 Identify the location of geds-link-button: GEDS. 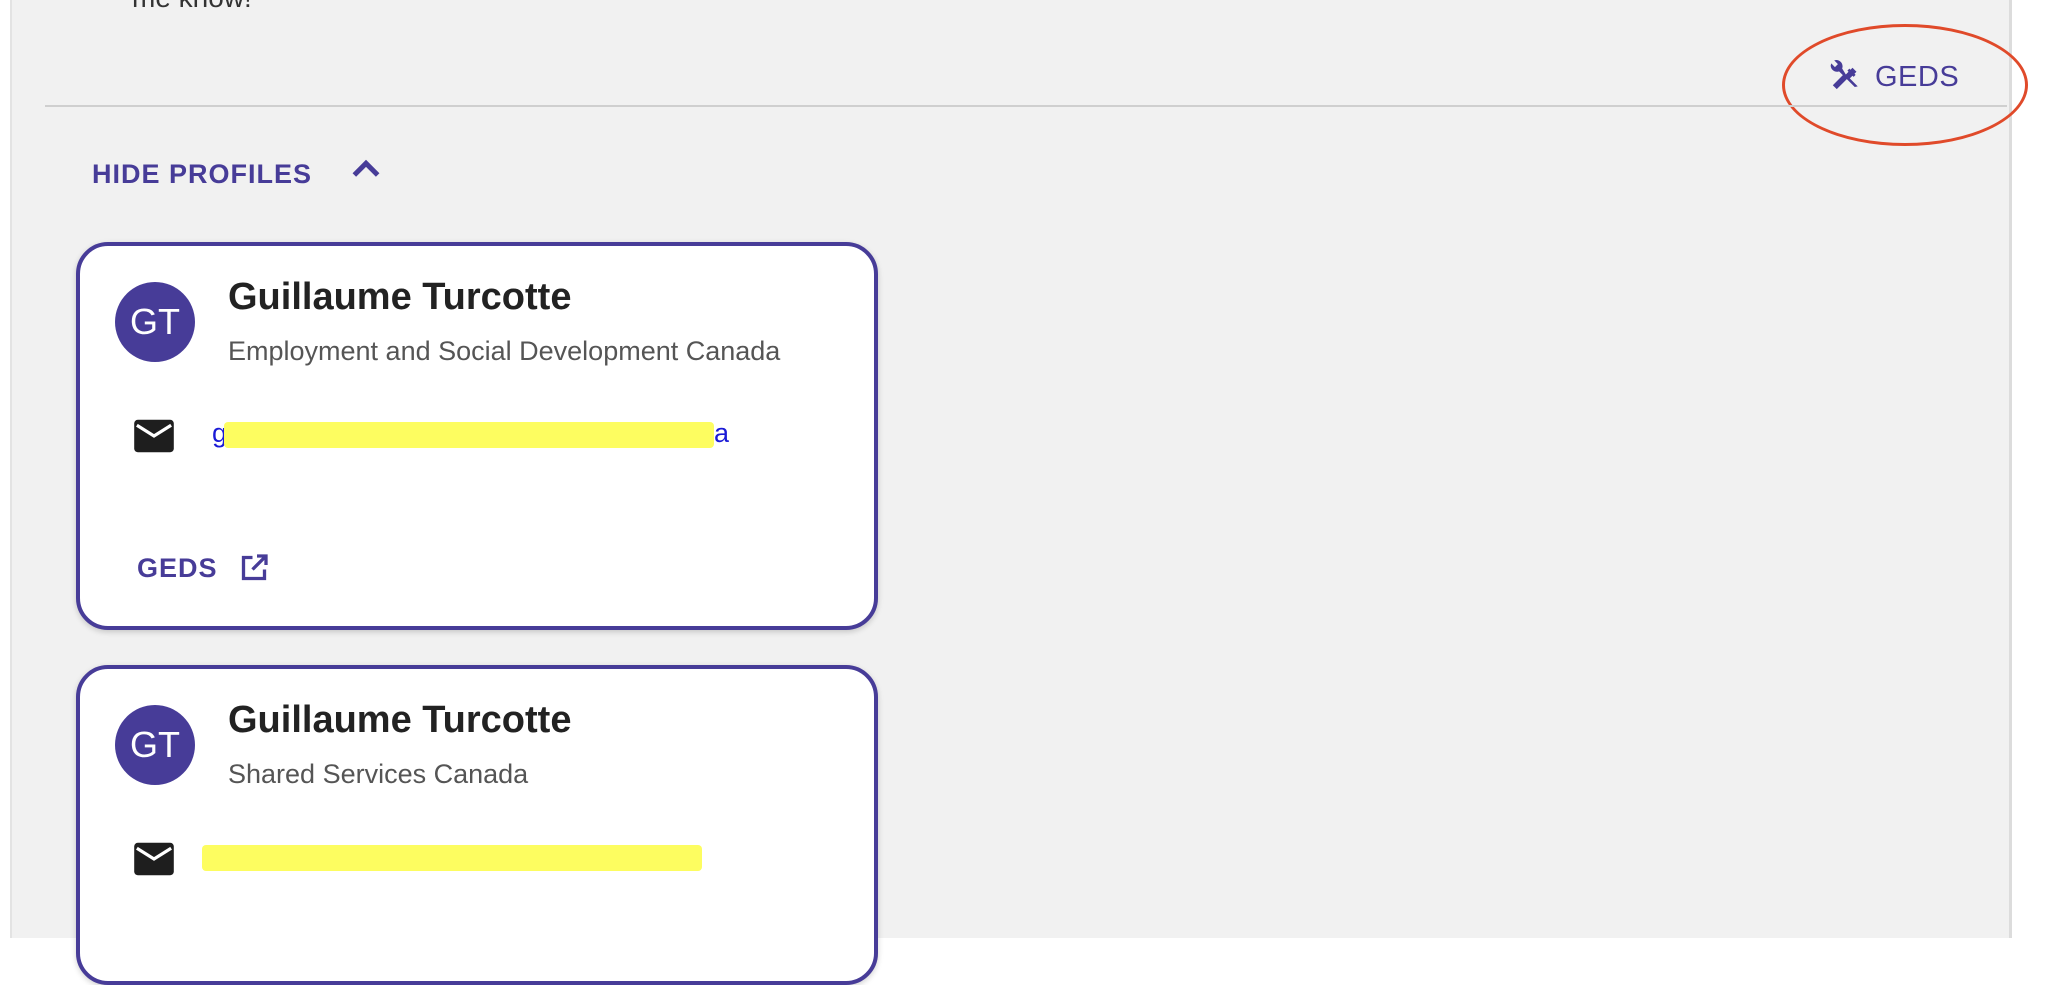
(204, 568).